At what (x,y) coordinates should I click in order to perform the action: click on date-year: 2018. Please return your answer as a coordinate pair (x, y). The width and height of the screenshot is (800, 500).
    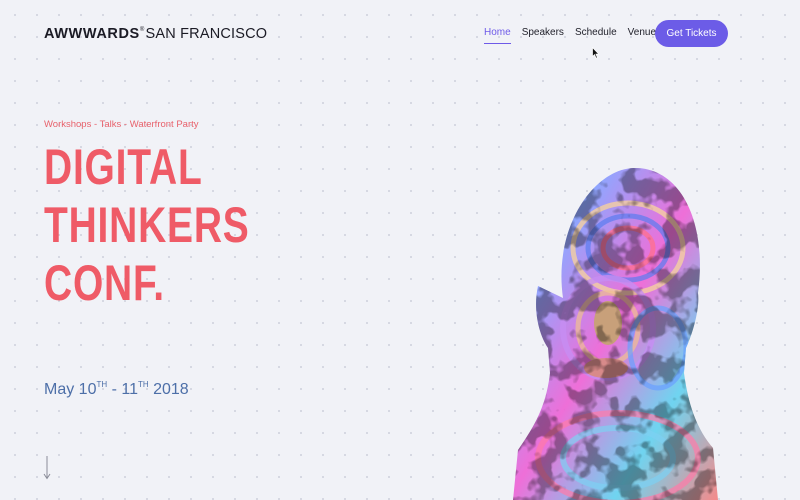
    Looking at the image, I should click on (168, 389).